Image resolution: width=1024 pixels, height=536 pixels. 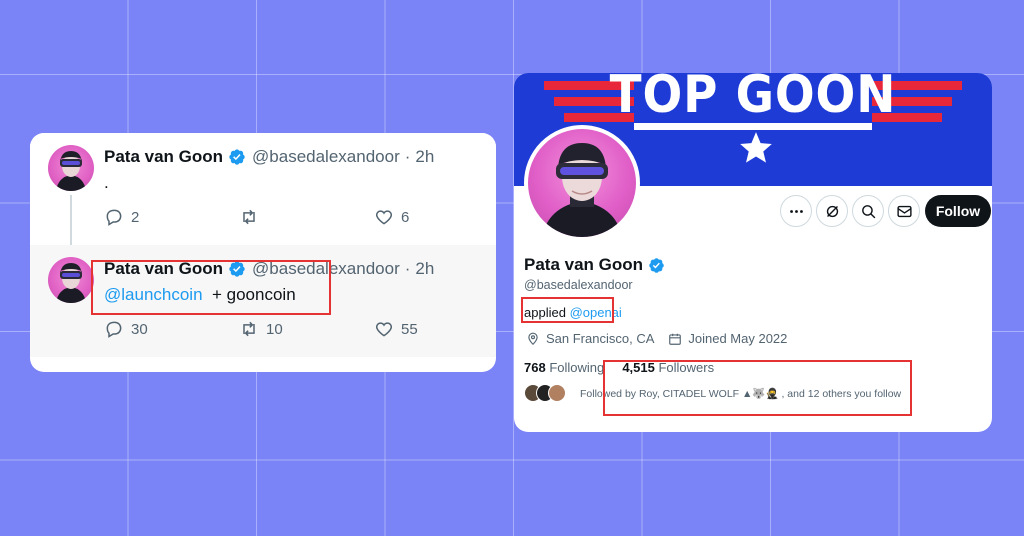 What do you see at coordinates (533, 338) in the screenshot?
I see `location-icon` at bounding box center [533, 338].